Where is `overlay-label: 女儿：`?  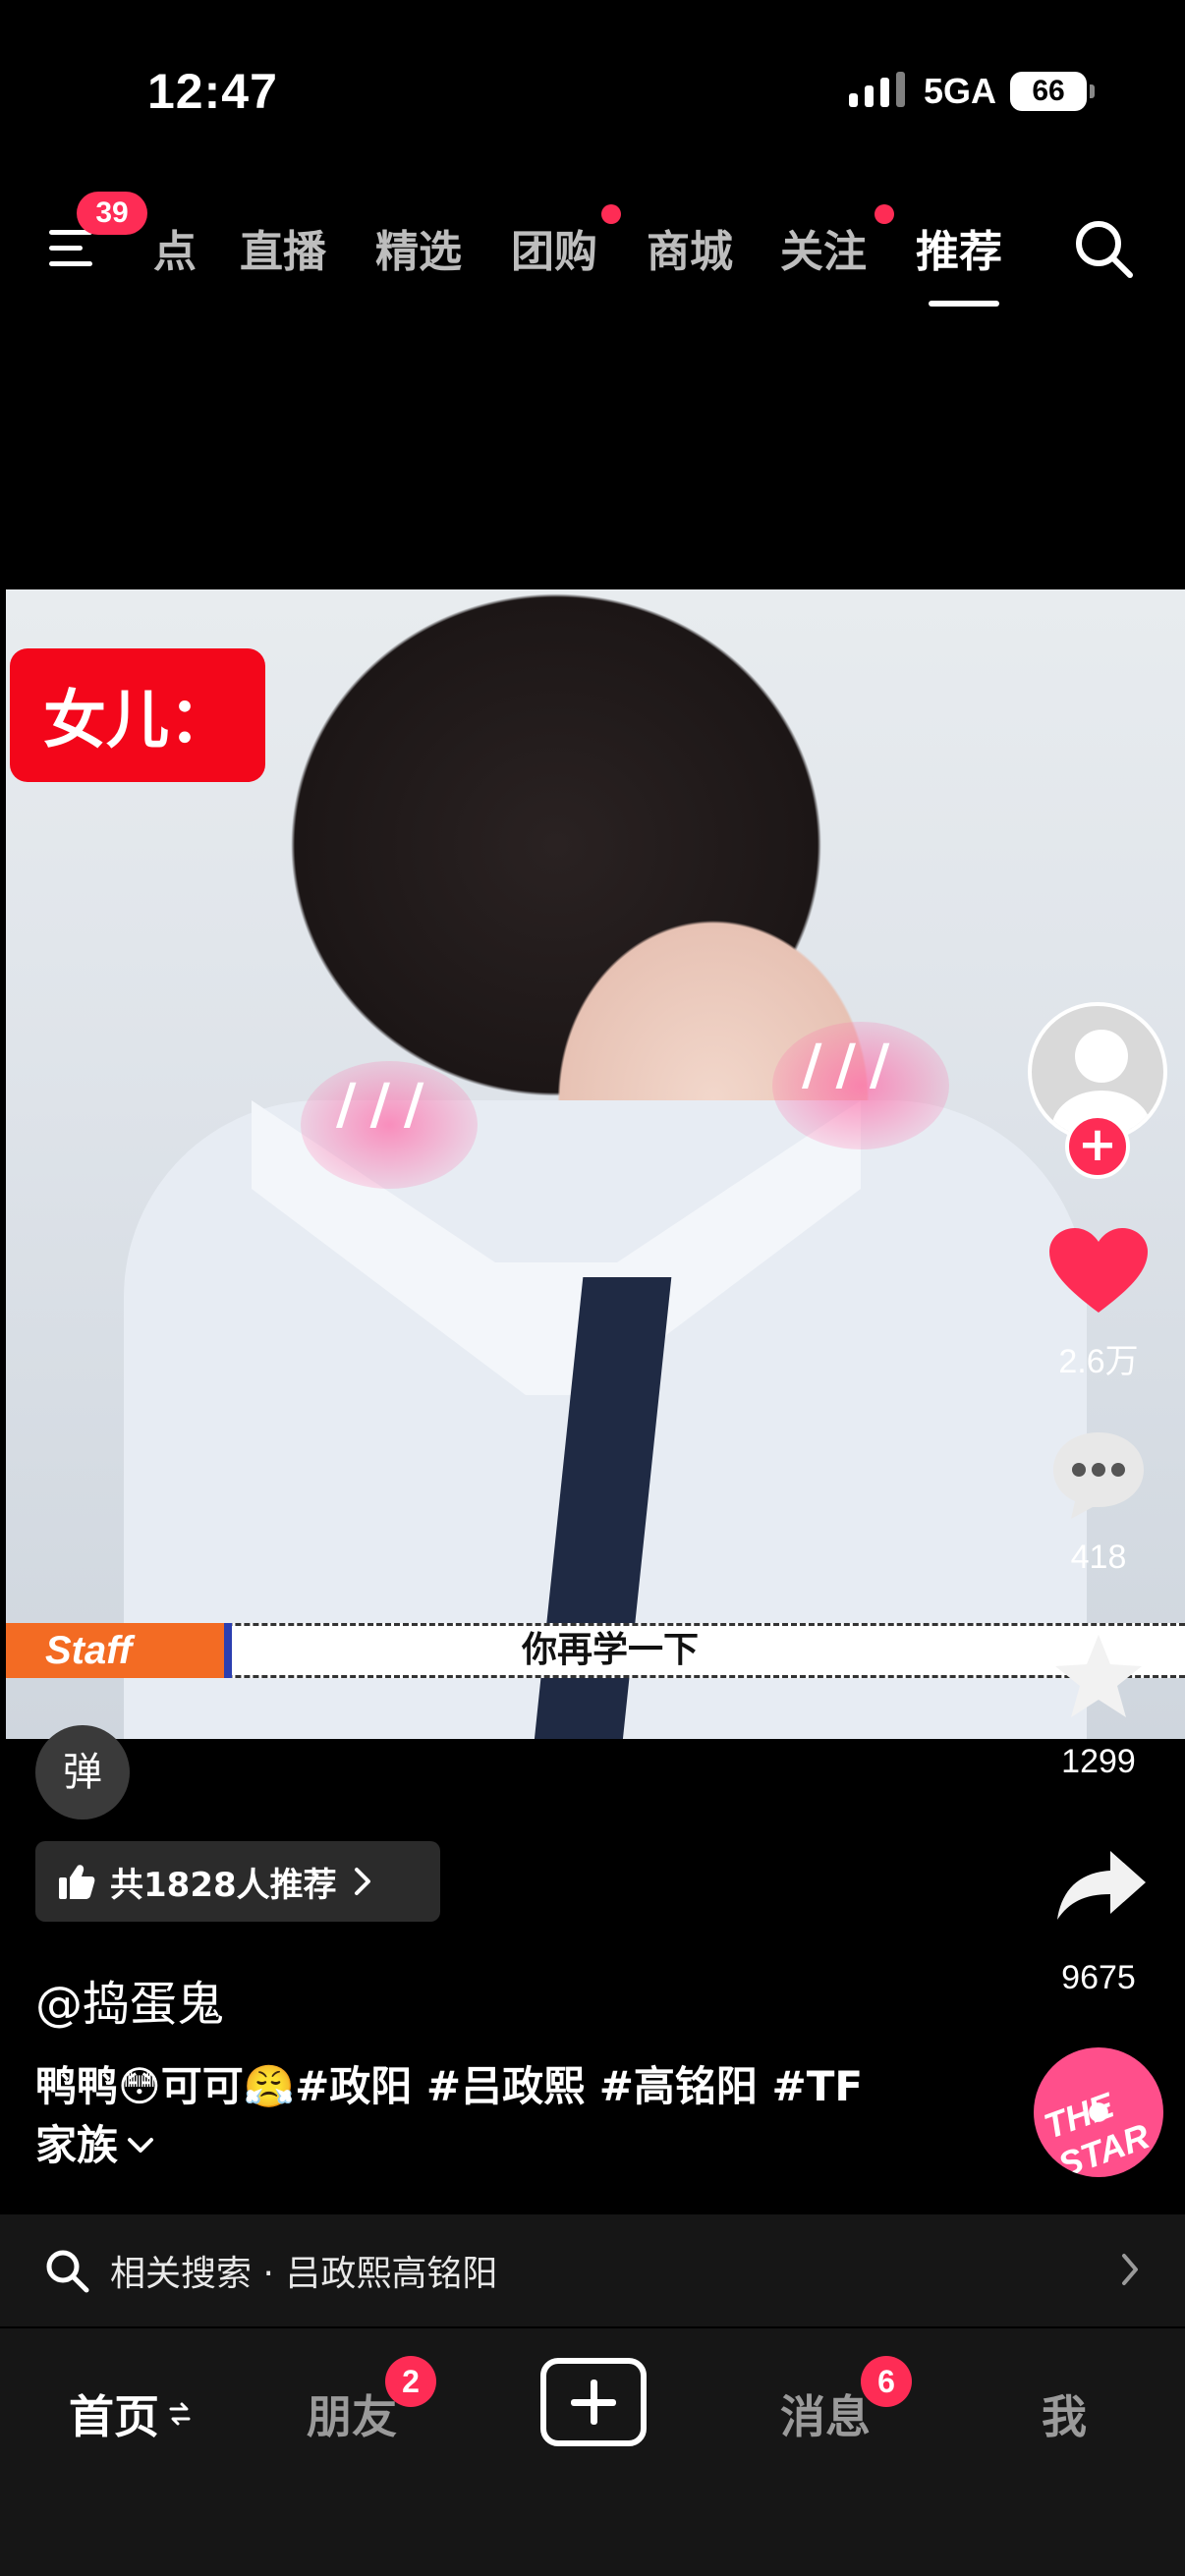
overlay-label: 女儿： is located at coordinates (137, 715).